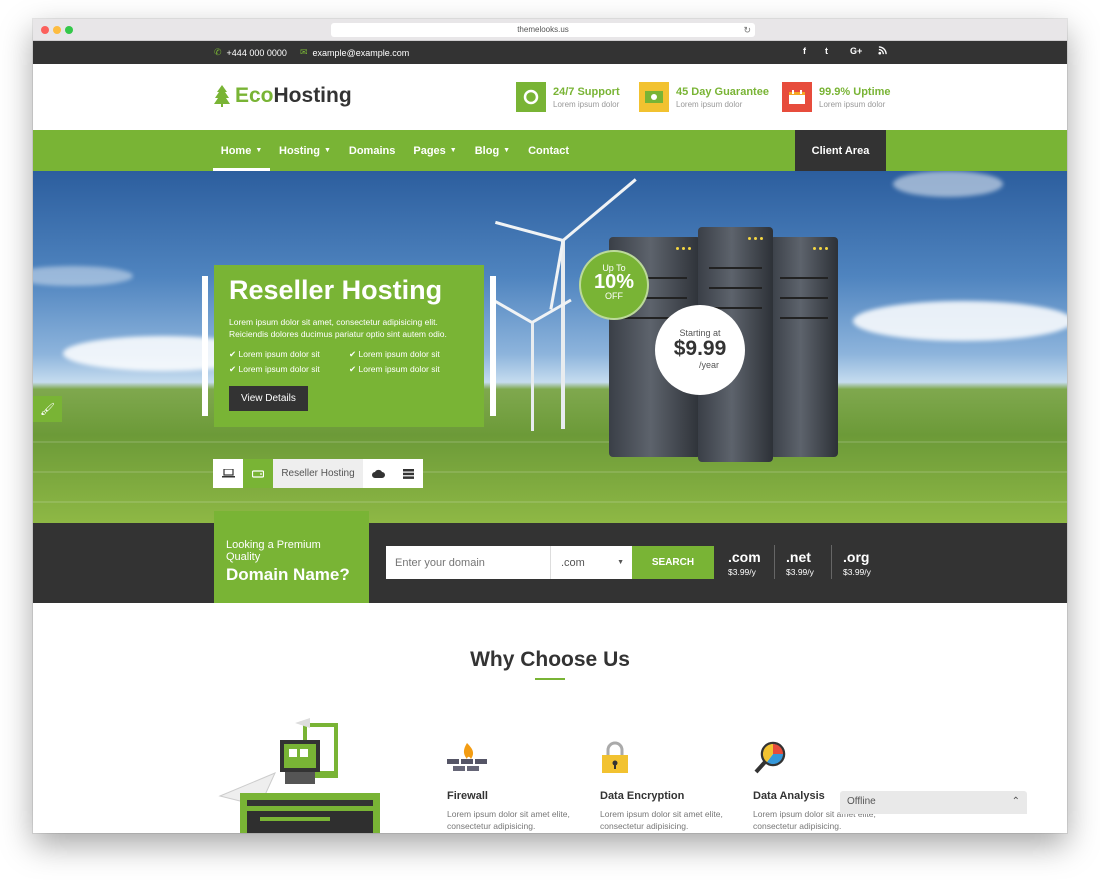 The width and height of the screenshot is (1100, 880). I want to click on facebook-icon: f, so click(804, 51).